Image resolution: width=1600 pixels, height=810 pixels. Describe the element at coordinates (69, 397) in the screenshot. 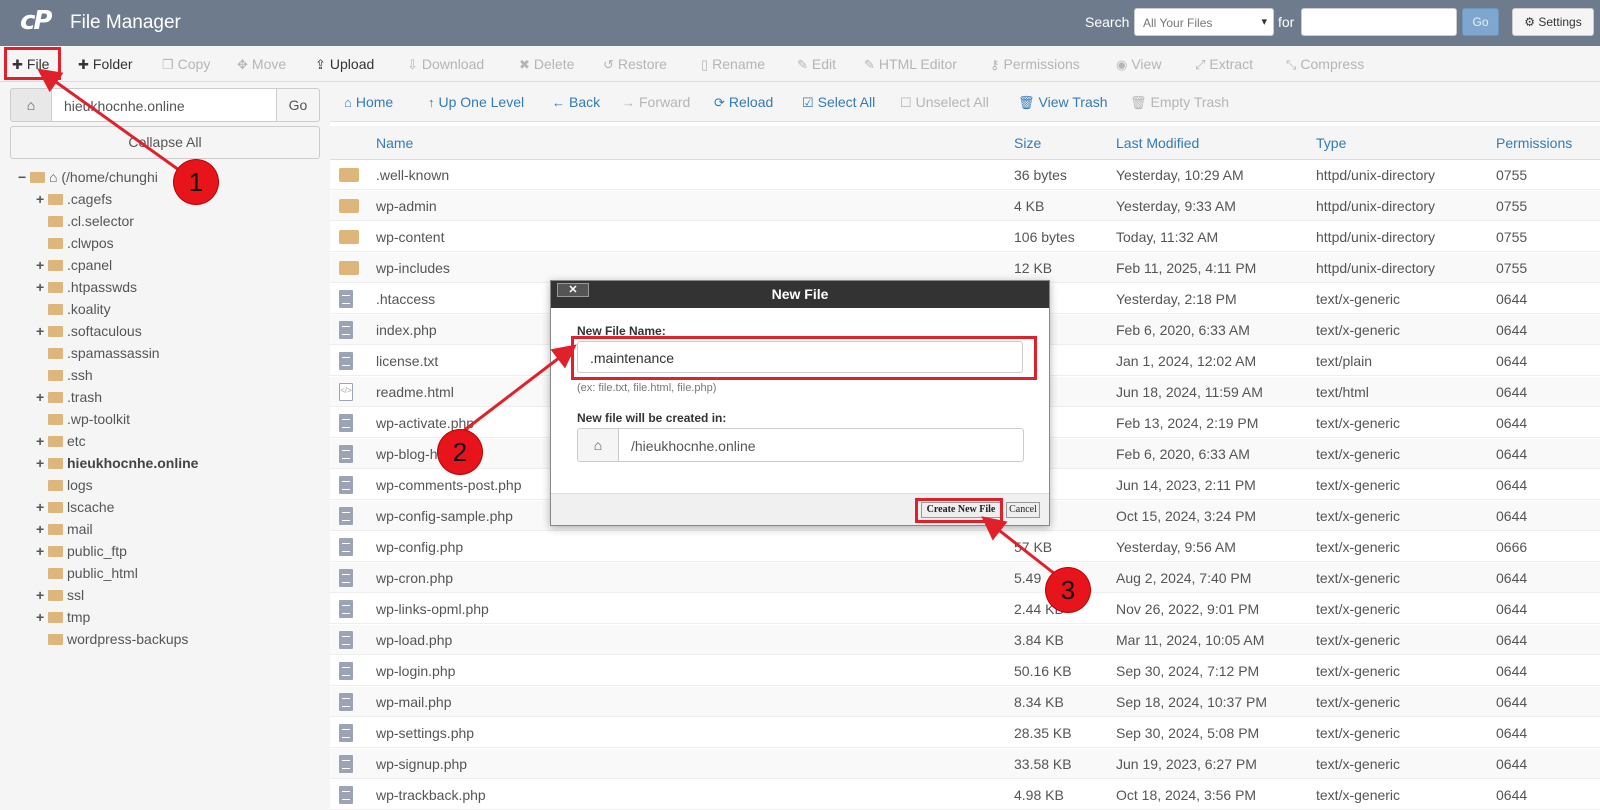

I see `tree-item: + .trash` at that location.